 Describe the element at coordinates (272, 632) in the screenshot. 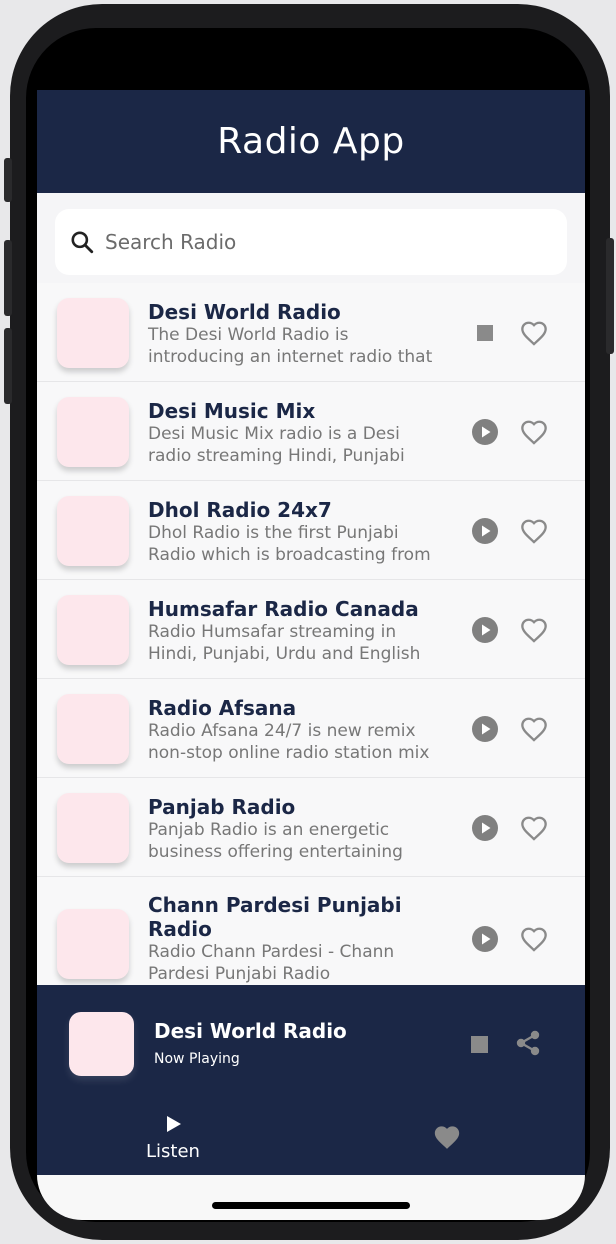

I see `station-description: Radio Humsafar streaming in` at that location.